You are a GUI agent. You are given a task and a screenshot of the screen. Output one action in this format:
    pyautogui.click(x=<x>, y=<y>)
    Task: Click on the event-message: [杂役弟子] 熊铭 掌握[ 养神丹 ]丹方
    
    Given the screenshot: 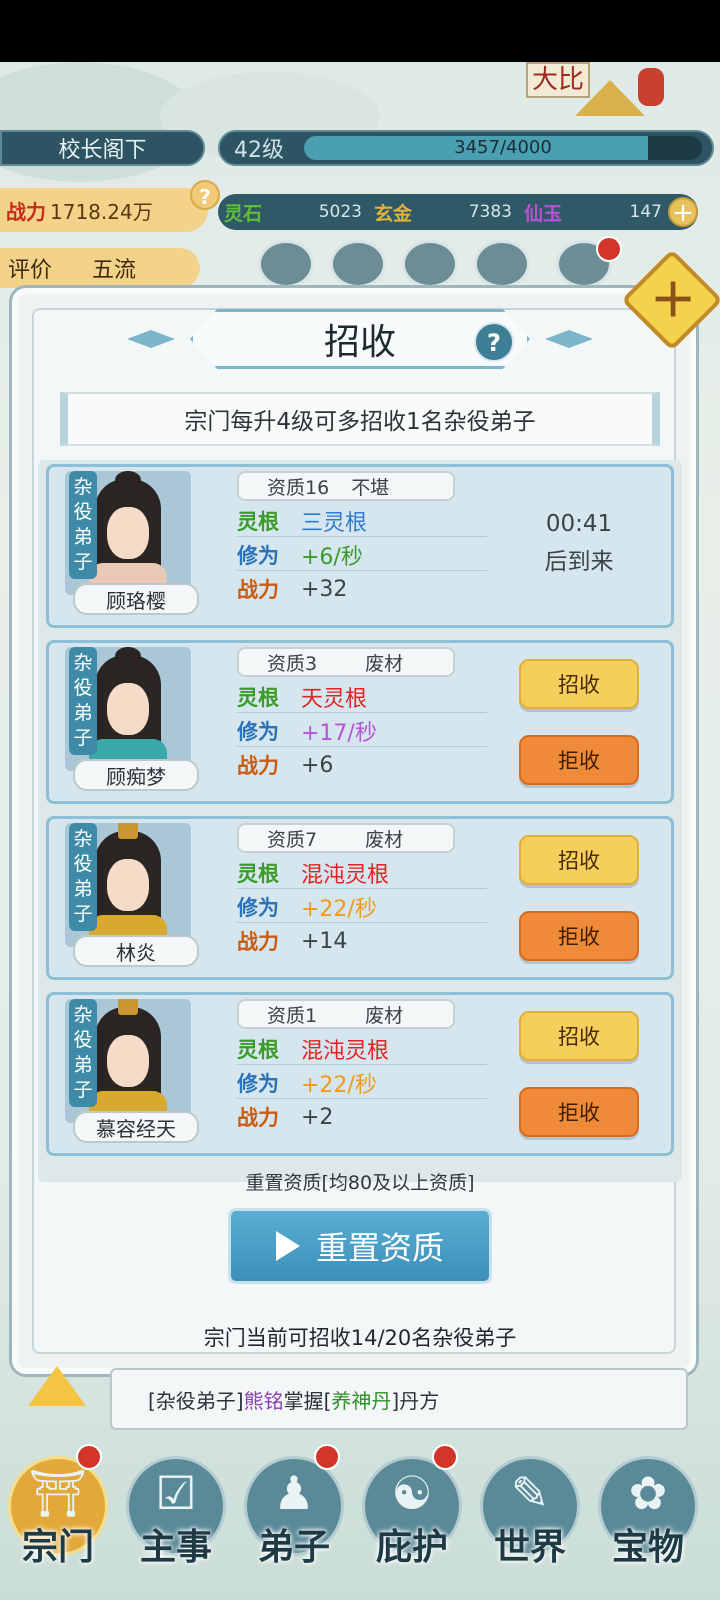 What is the action you would take?
    pyautogui.click(x=399, y=1399)
    